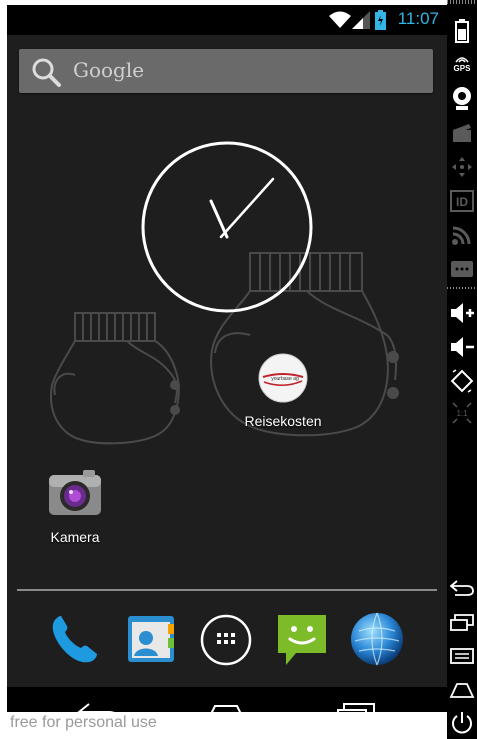 The height and width of the screenshot is (739, 477). I want to click on id-icon: ID, so click(462, 201).